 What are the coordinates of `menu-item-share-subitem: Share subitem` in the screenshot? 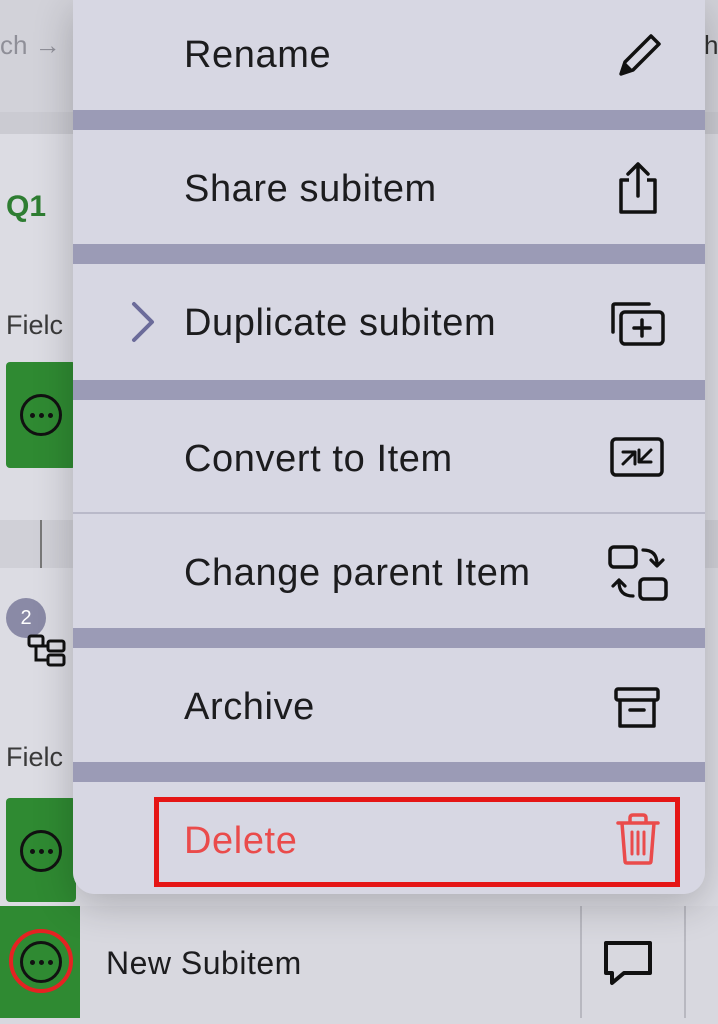 It's located at (389, 187).